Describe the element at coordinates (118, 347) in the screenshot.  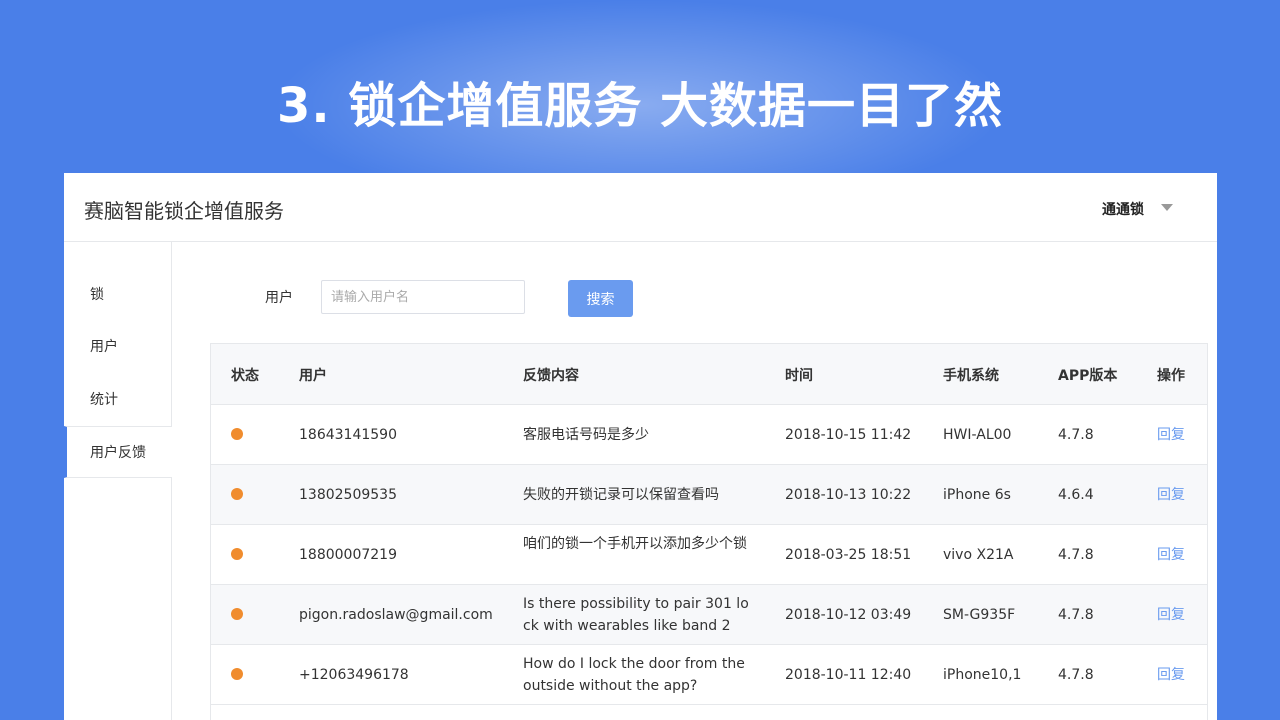
I see `sidebar-item-users: 用户` at that location.